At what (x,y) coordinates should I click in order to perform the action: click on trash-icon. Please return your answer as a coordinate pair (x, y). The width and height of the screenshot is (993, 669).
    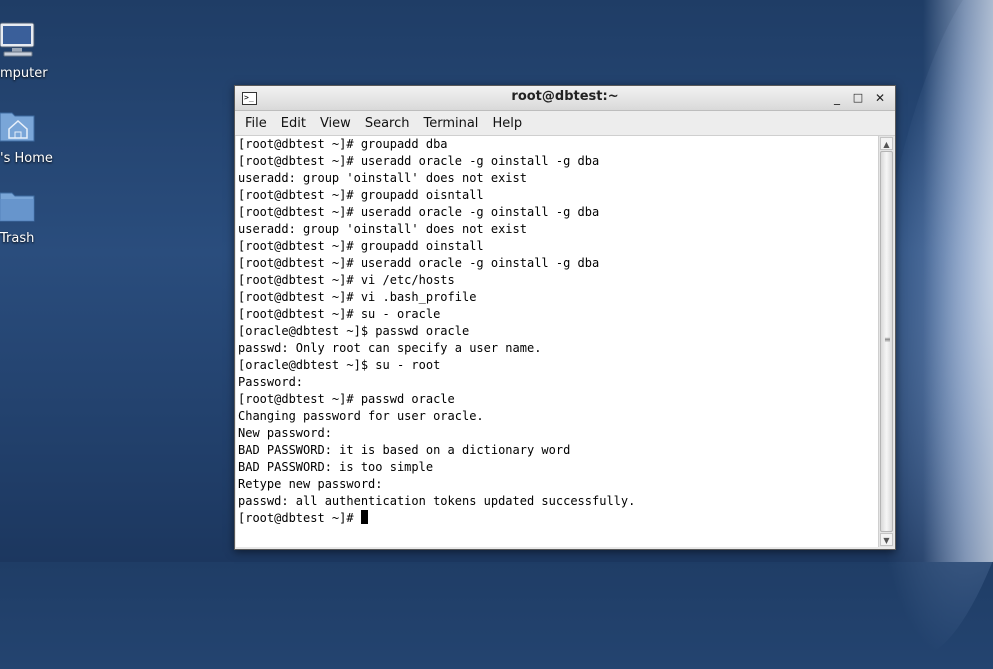
    Looking at the image, I should click on (17, 207).